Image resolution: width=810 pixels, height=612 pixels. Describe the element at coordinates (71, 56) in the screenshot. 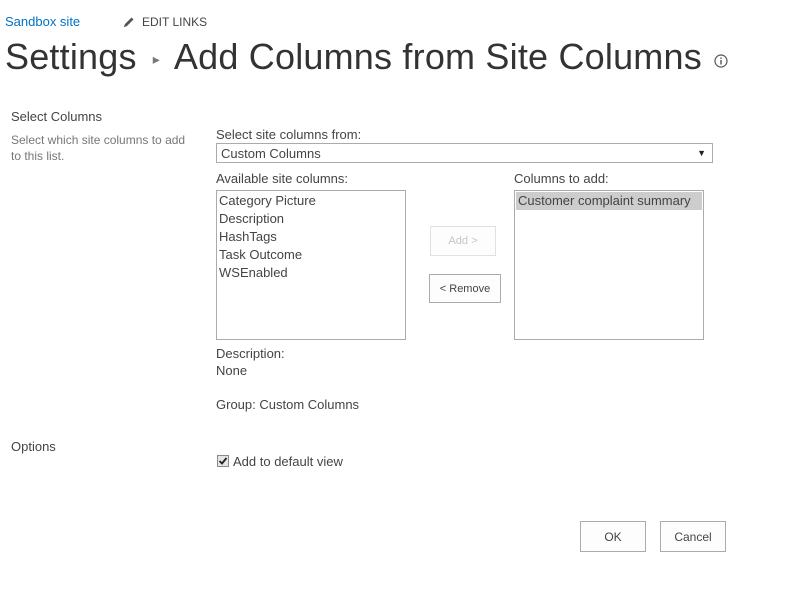

I see `title-parent: Settings` at that location.